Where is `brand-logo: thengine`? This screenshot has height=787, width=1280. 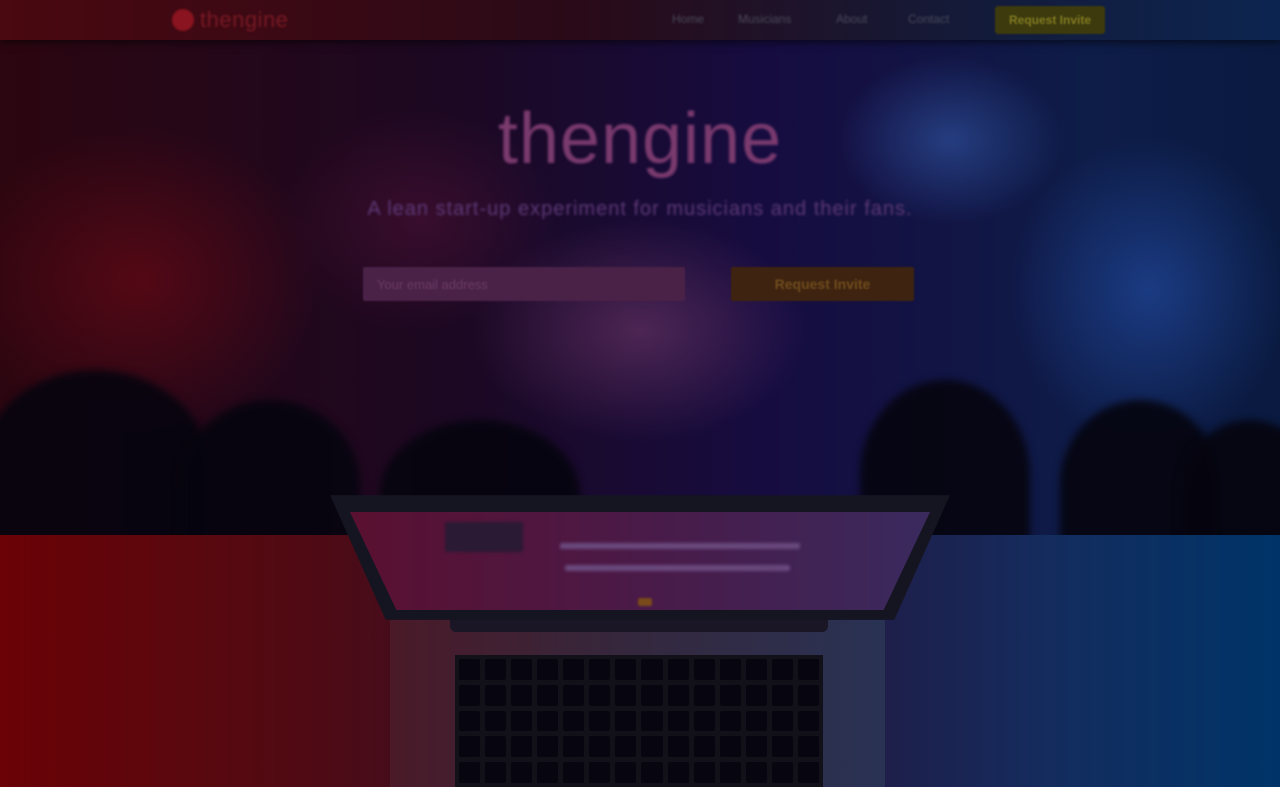 brand-logo: thengine is located at coordinates (230, 20).